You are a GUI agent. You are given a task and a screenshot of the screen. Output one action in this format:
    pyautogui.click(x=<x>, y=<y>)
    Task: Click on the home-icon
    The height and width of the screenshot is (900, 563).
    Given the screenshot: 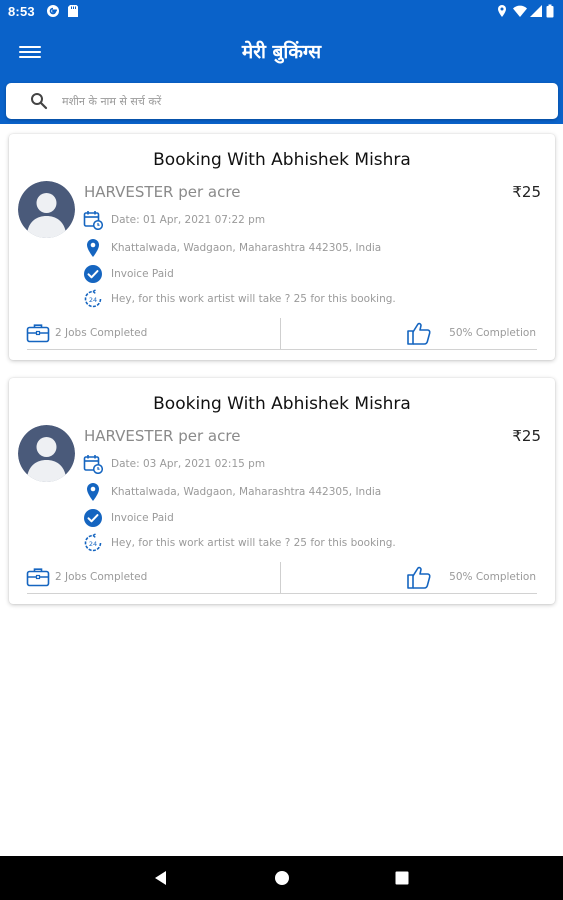 What is the action you would take?
    pyautogui.click(x=282, y=878)
    